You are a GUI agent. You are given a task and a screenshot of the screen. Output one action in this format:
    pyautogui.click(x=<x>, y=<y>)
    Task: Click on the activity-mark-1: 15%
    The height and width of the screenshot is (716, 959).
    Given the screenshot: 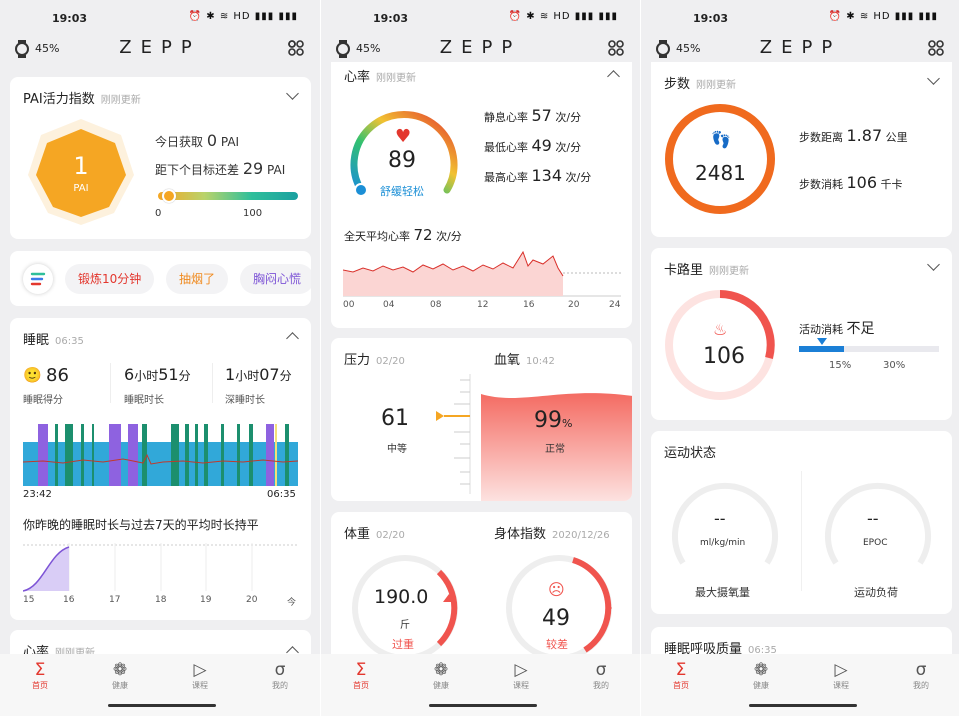 What is the action you would take?
    pyautogui.click(x=840, y=365)
    